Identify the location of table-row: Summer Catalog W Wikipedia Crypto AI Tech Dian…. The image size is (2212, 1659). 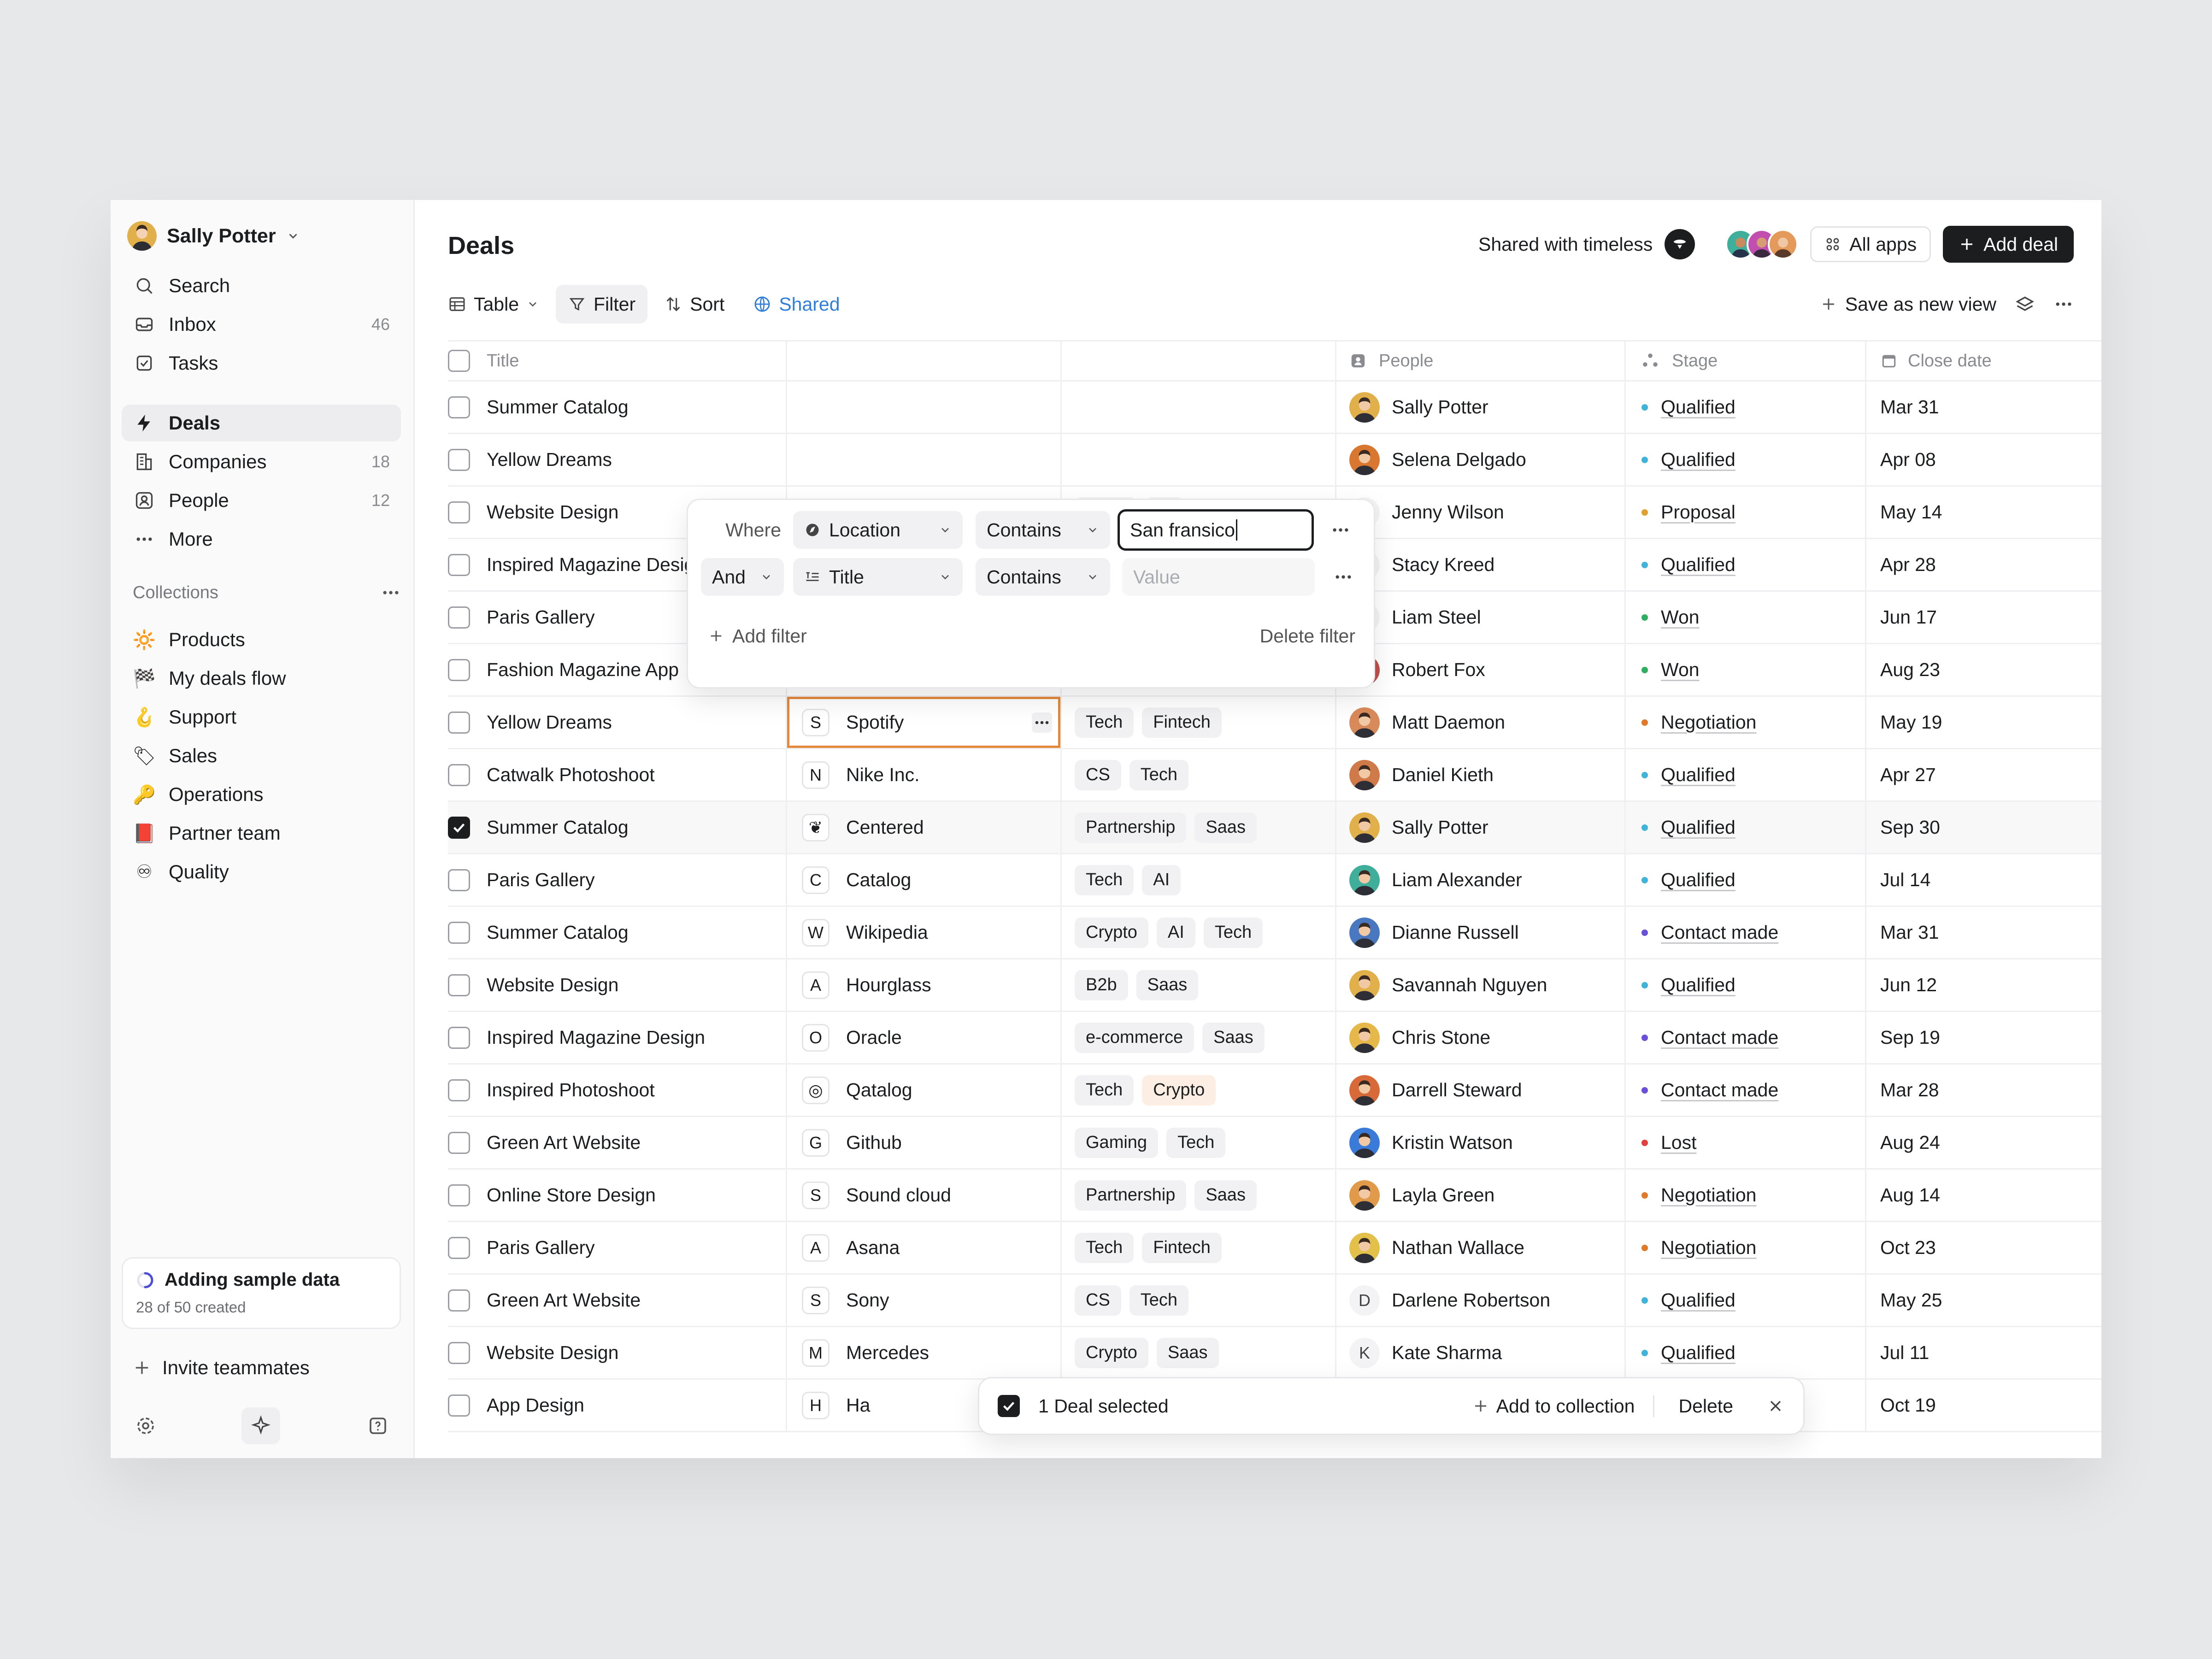
(1274, 933).